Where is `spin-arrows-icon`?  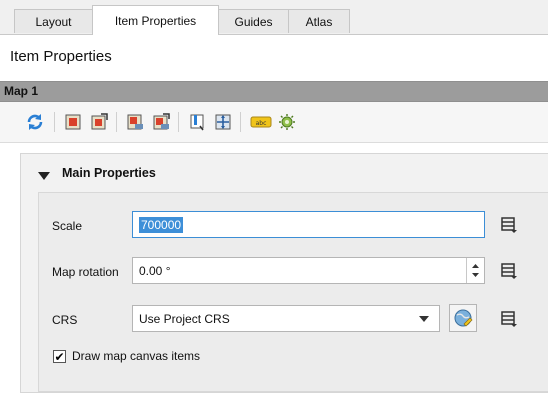 spin-arrows-icon is located at coordinates (475, 270).